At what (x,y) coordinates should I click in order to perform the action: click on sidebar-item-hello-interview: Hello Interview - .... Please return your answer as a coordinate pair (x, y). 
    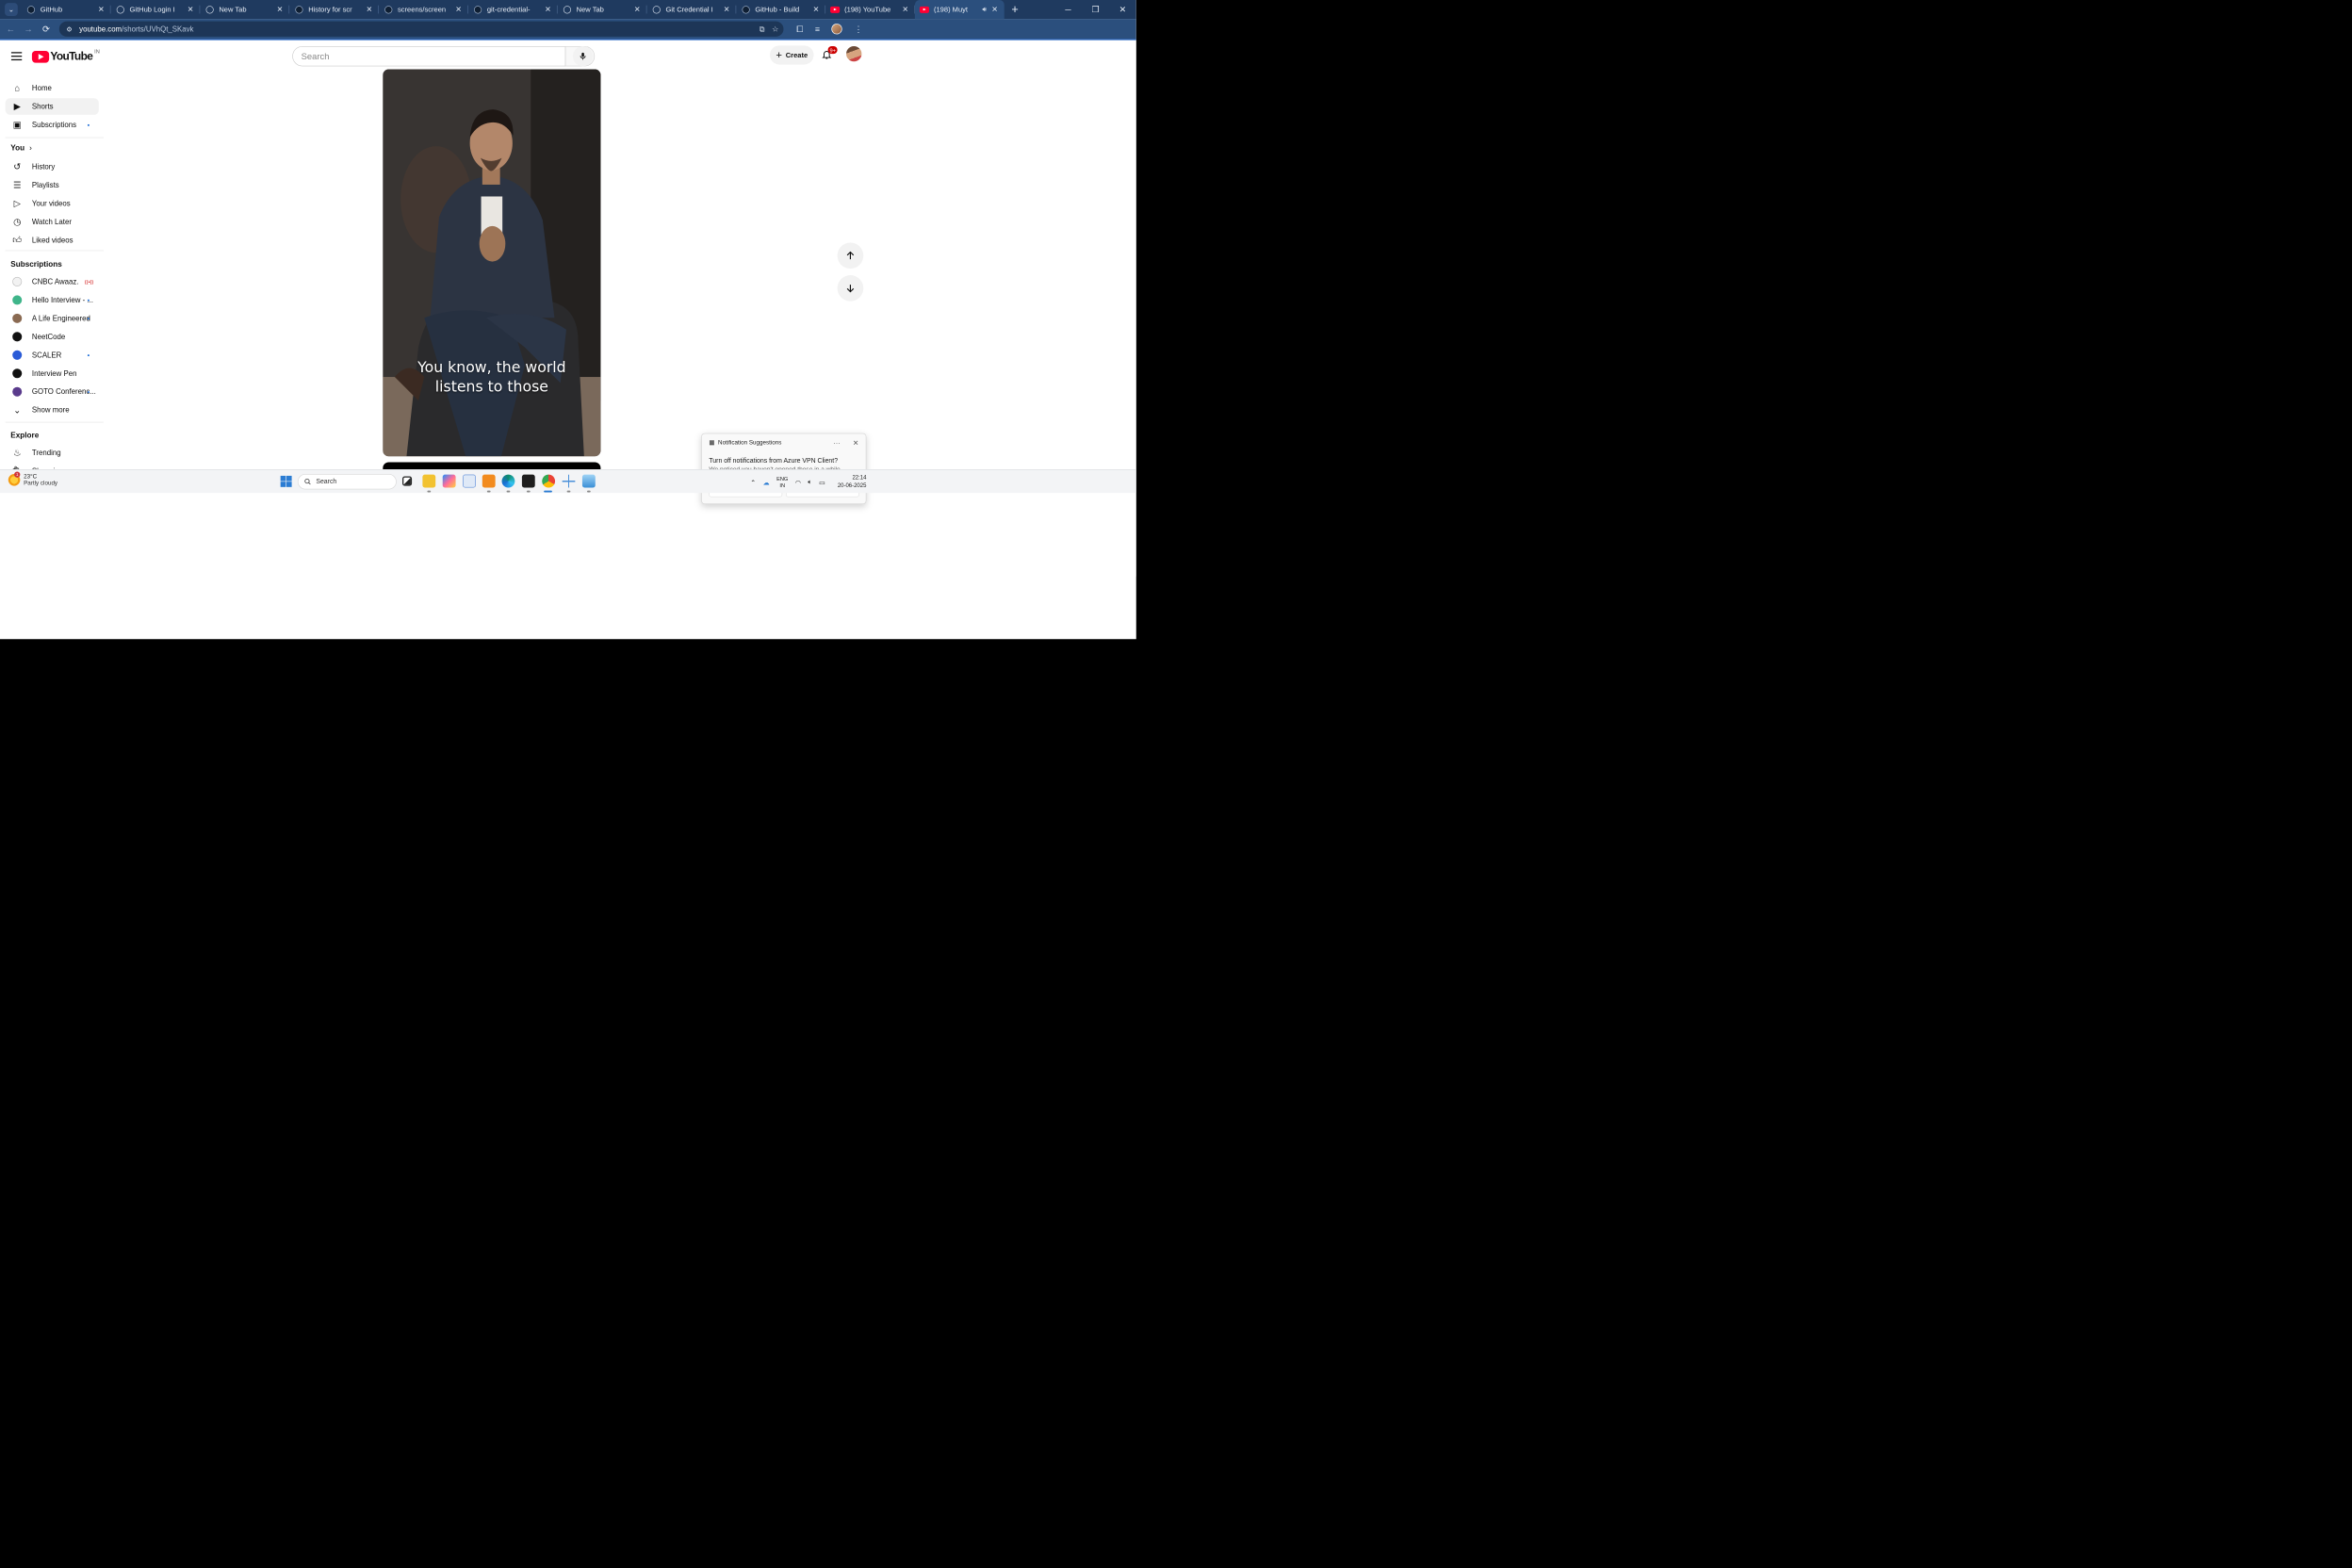
    Looking at the image, I should click on (52, 300).